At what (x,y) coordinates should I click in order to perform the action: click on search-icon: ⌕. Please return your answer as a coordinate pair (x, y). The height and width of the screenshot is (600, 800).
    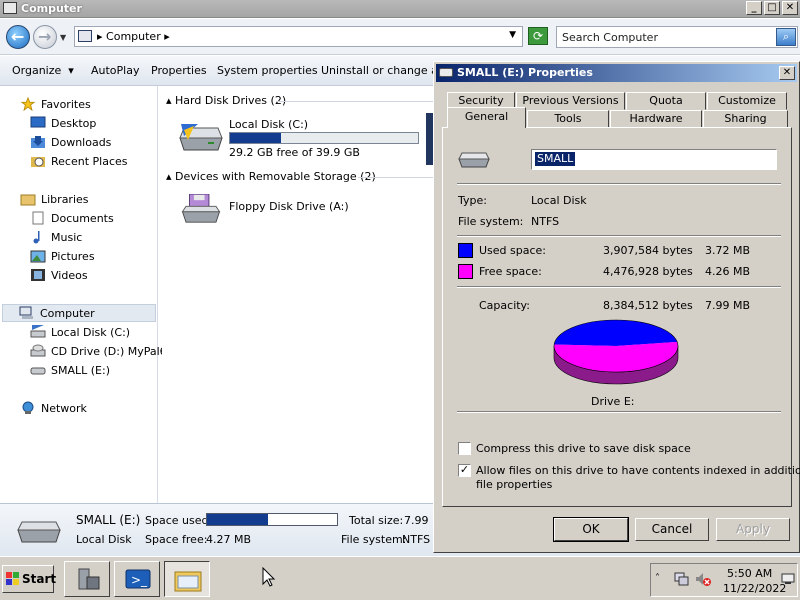
    Looking at the image, I should click on (786, 37).